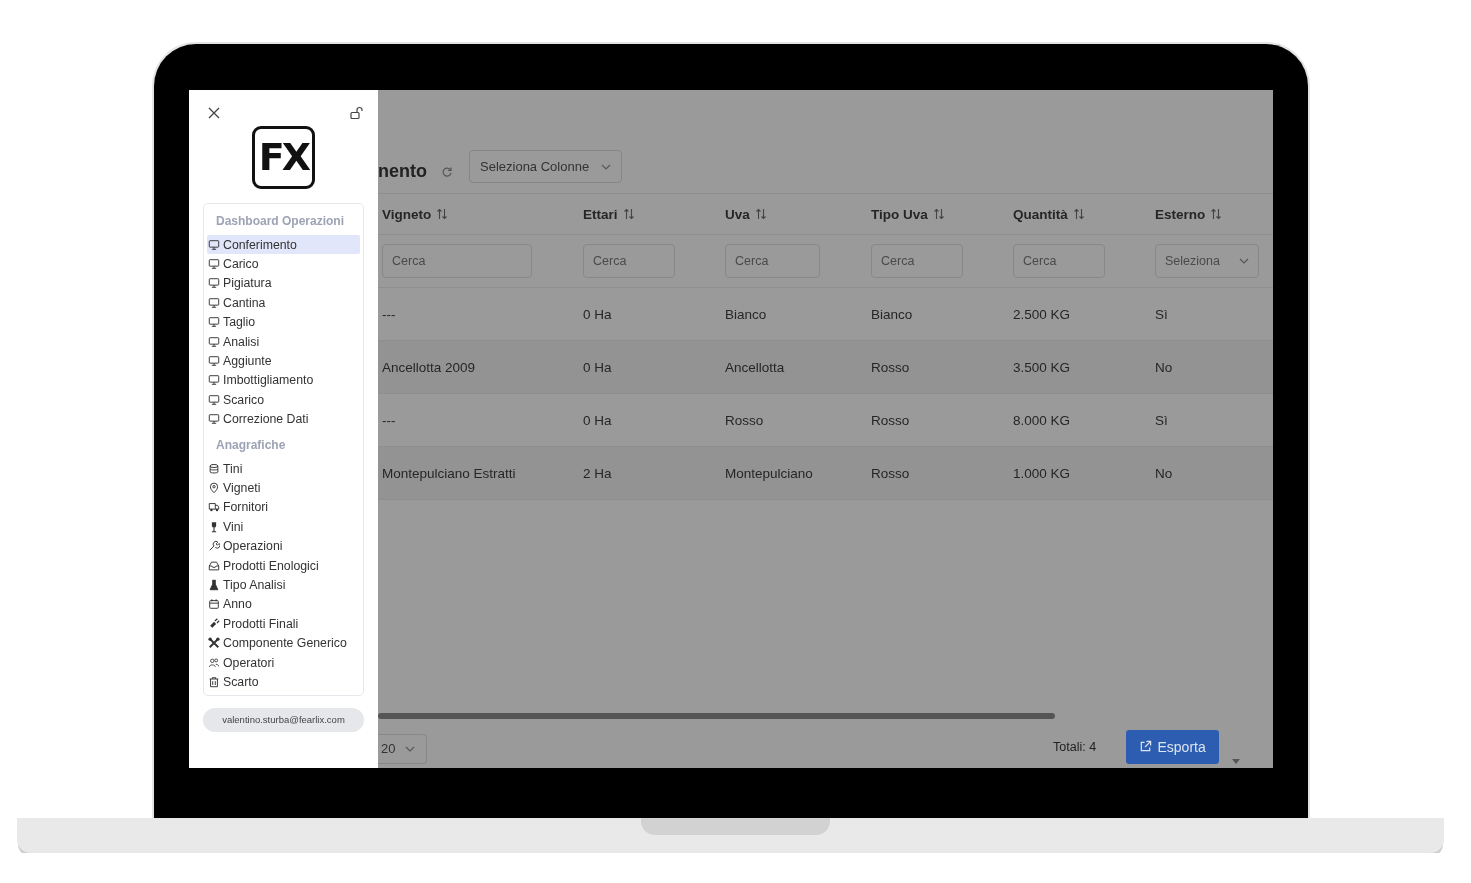 The image size is (1471, 883). Describe the element at coordinates (716, 716) in the screenshot. I see `horizontal-scrollbar` at that location.